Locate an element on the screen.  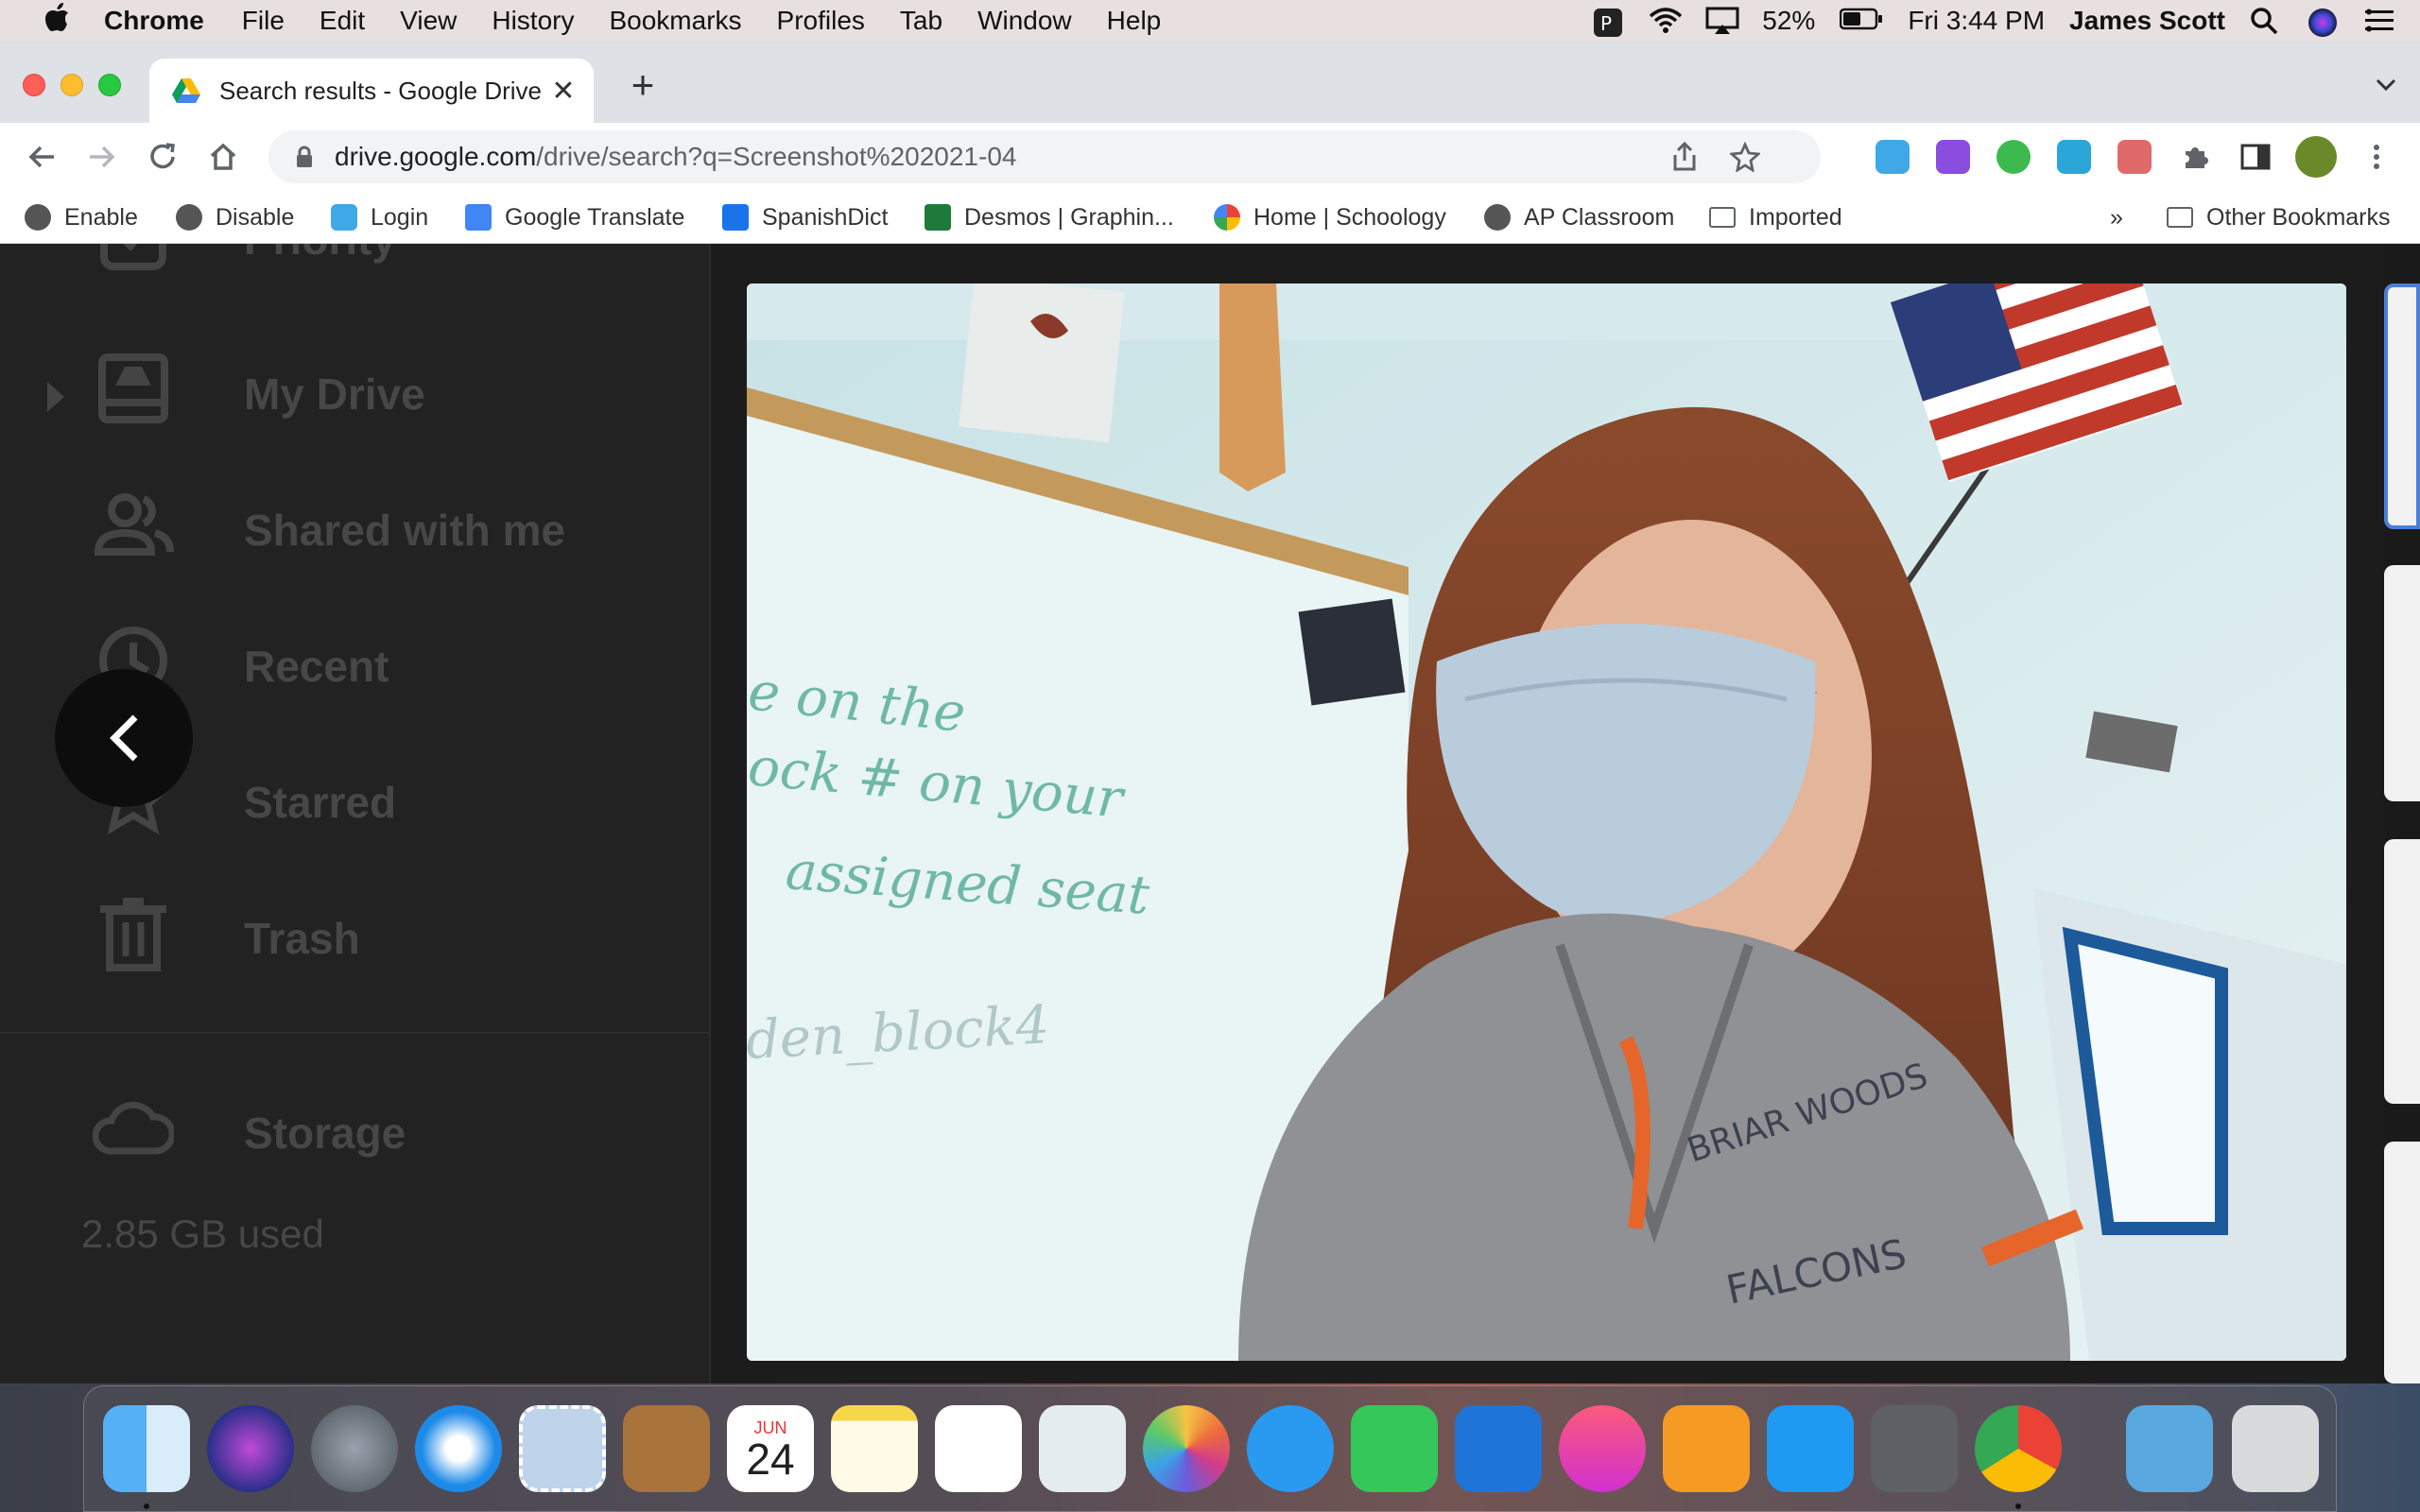
menu-window: Window is located at coordinates (1025, 21).